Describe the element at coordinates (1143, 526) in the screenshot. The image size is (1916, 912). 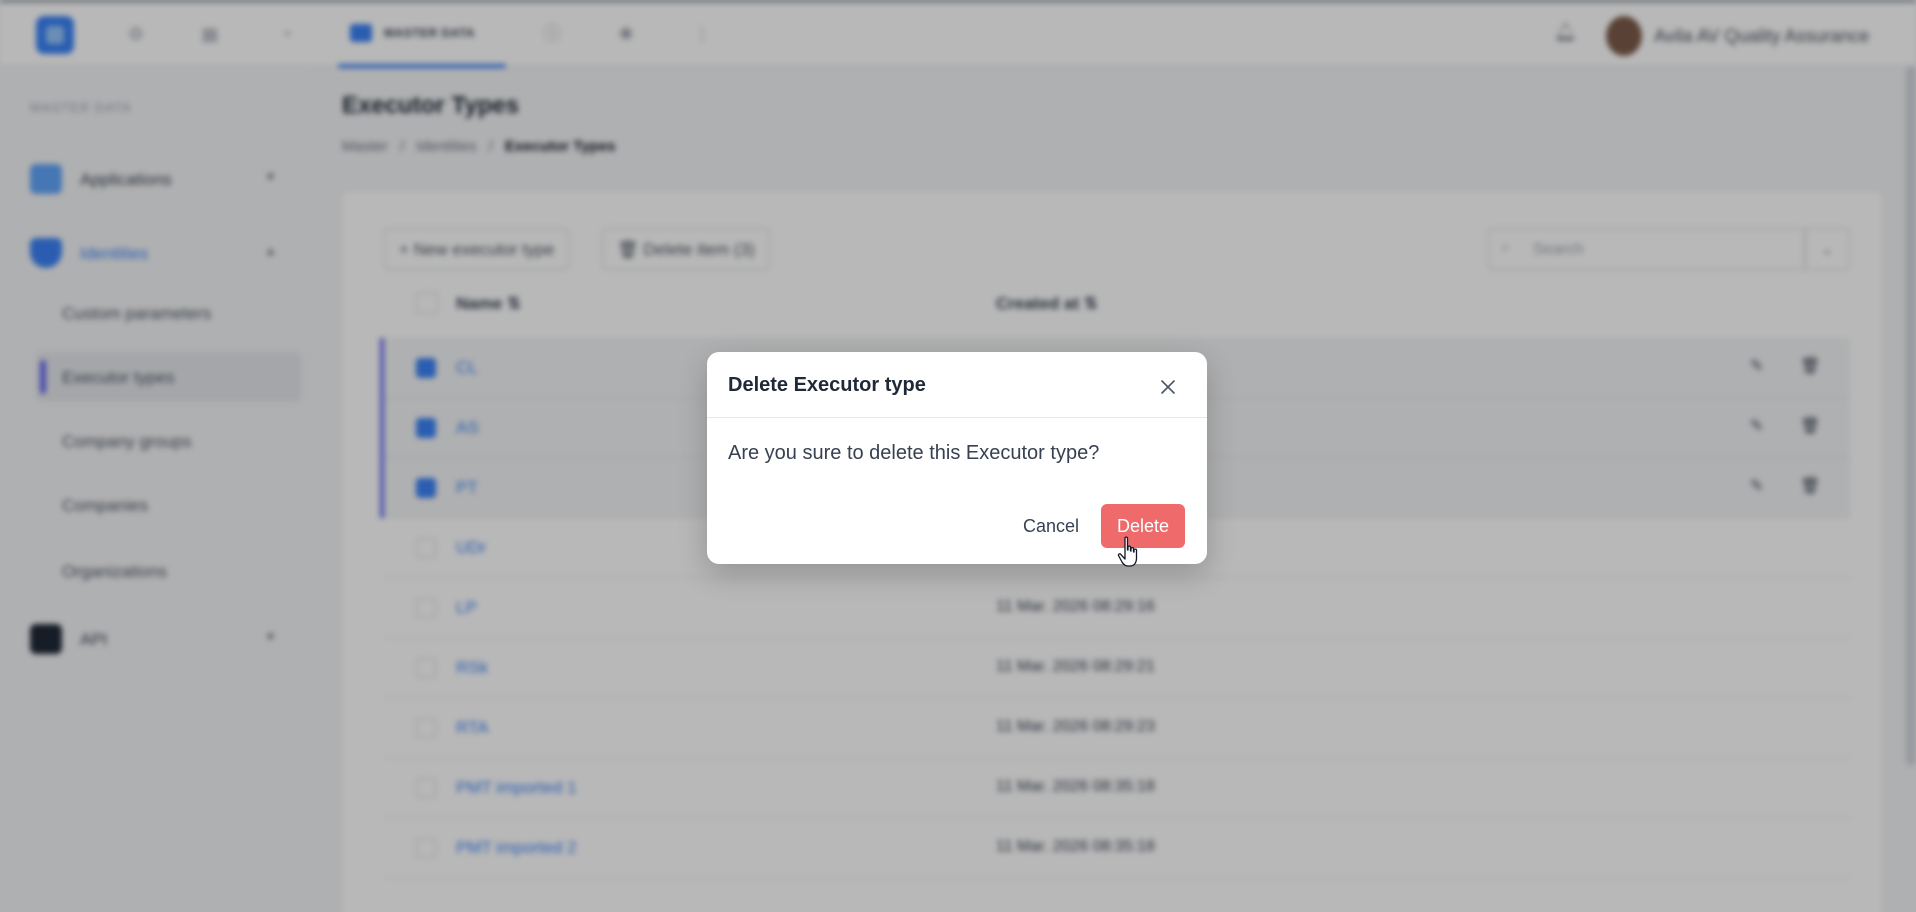
I see `delete-button: Delete` at that location.